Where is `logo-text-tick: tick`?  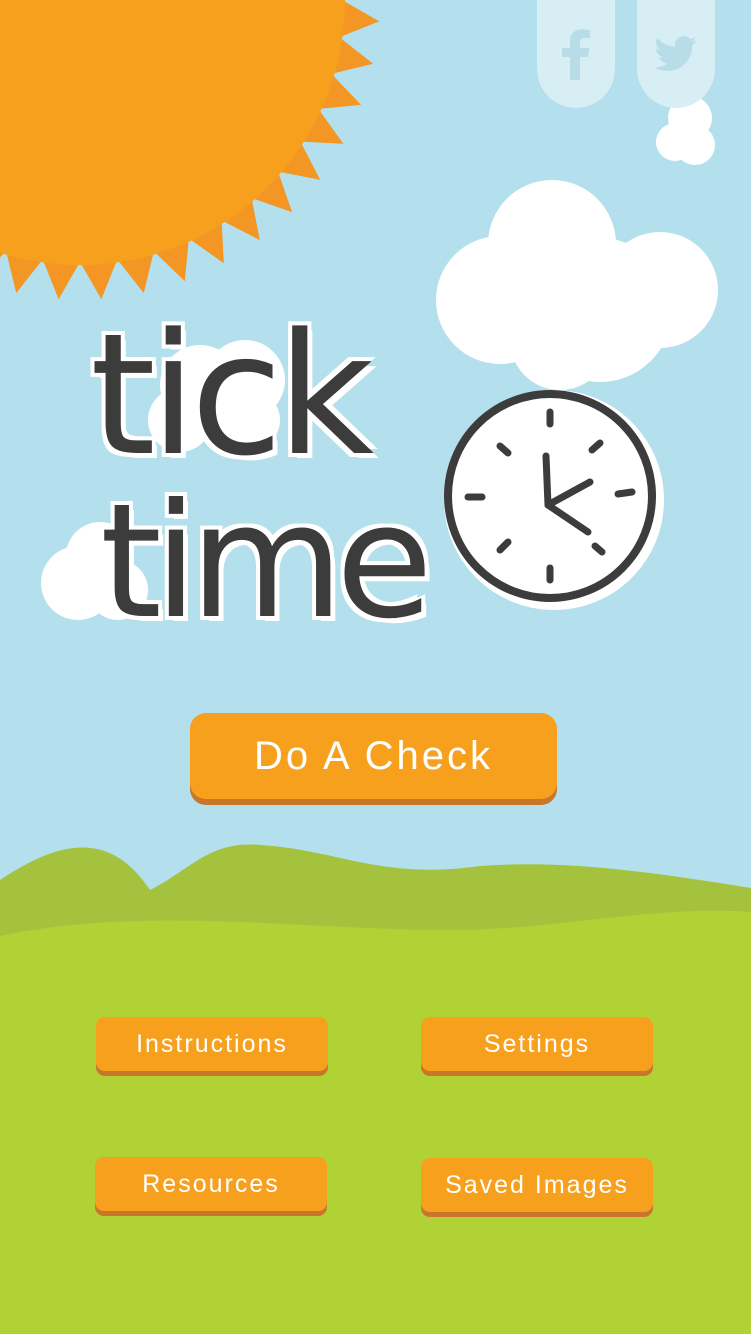 logo-text-tick: tick is located at coordinates (232, 395).